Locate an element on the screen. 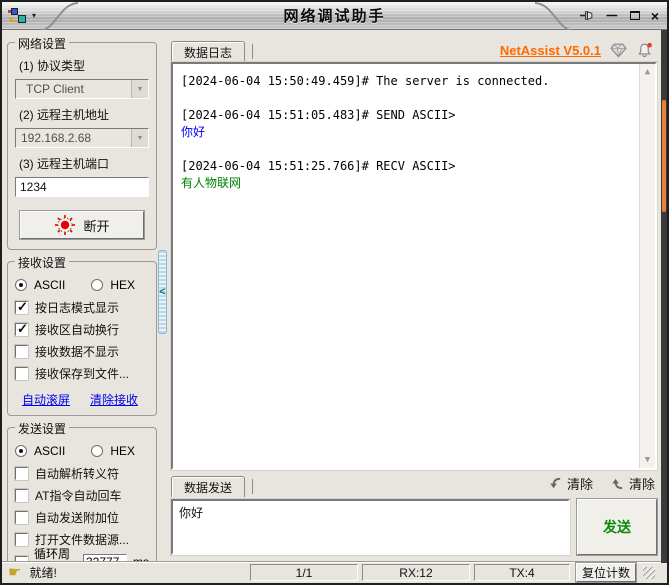 This screenshot has width=669, height=585. log-line: [2024-06-04 15:51:25.766]# RECV ASCII> is located at coordinates (318, 166).